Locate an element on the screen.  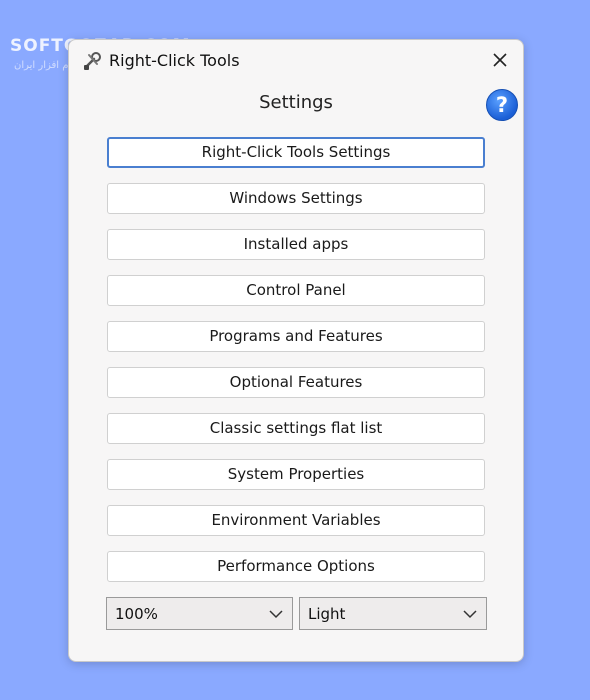
close-icon is located at coordinates (500, 60).